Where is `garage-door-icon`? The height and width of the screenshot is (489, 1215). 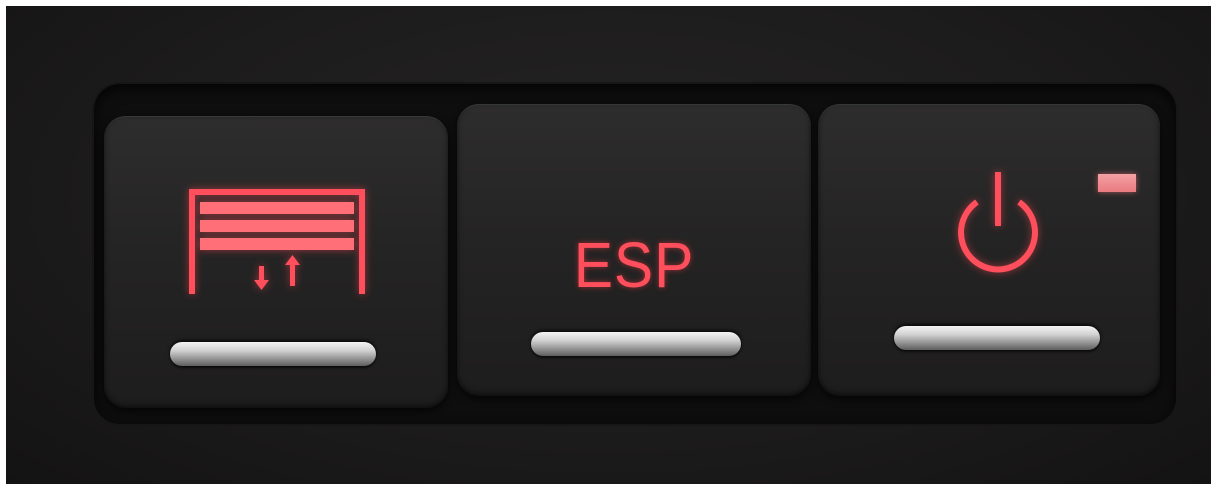
garage-door-icon is located at coordinates (278, 244).